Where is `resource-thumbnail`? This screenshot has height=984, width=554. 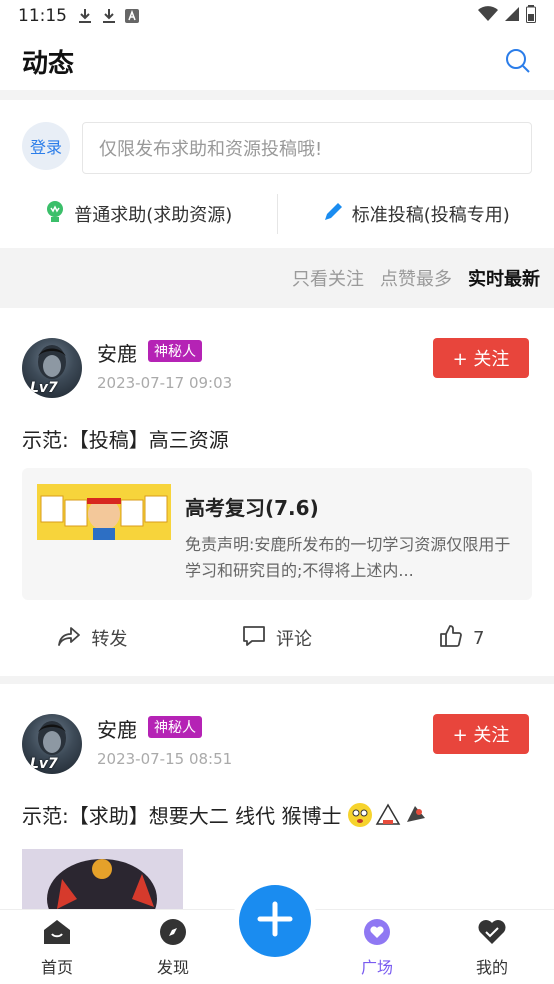
resource-thumbnail is located at coordinates (104, 512).